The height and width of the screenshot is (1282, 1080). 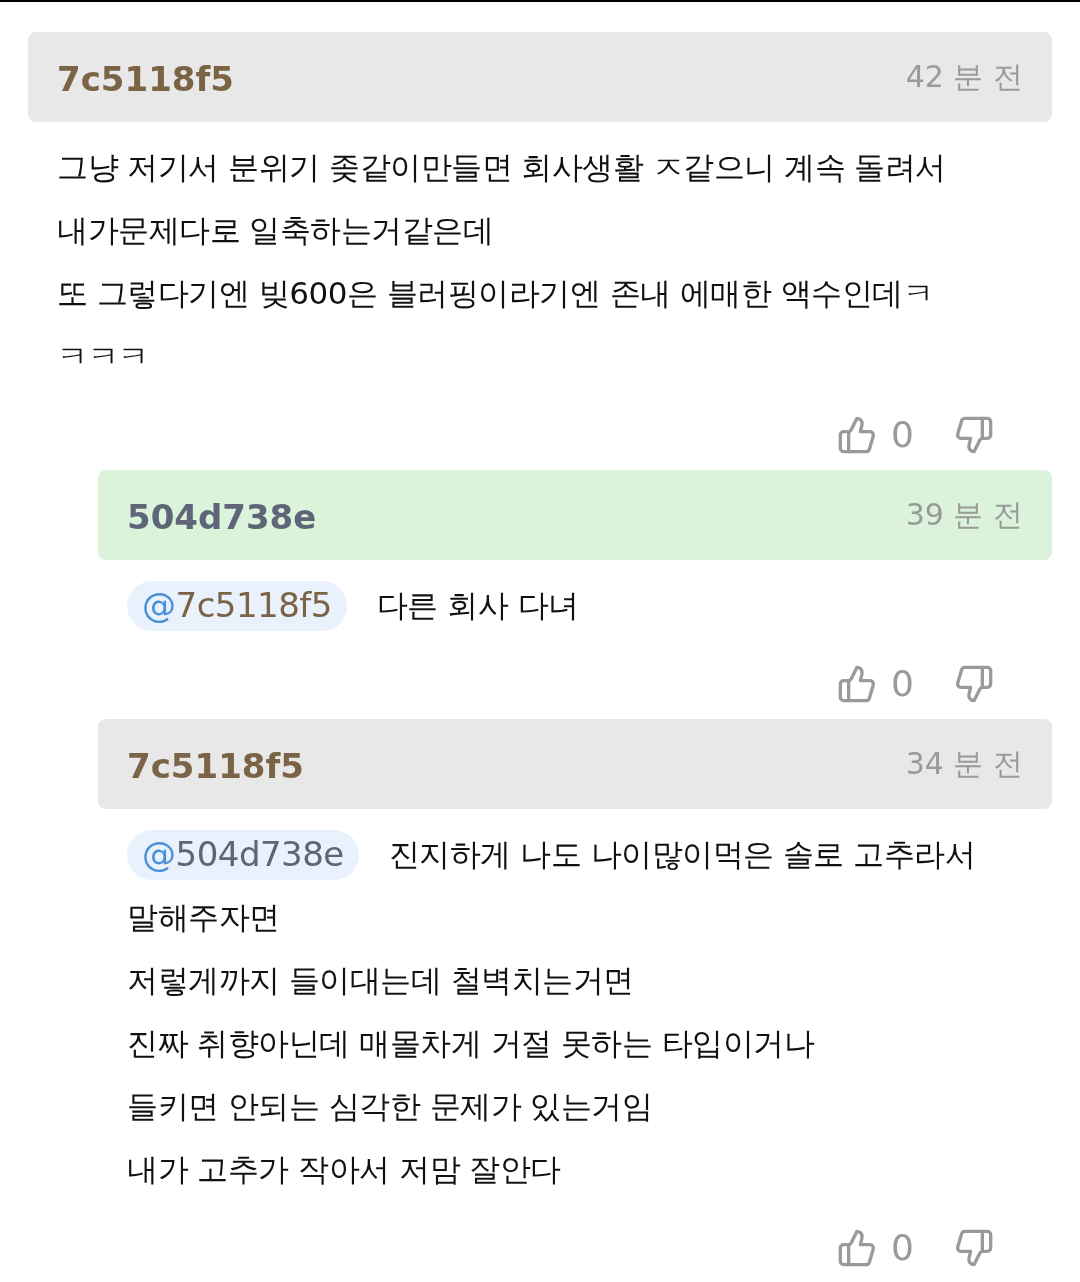 I want to click on comment-time: 42 분 전, so click(x=964, y=77).